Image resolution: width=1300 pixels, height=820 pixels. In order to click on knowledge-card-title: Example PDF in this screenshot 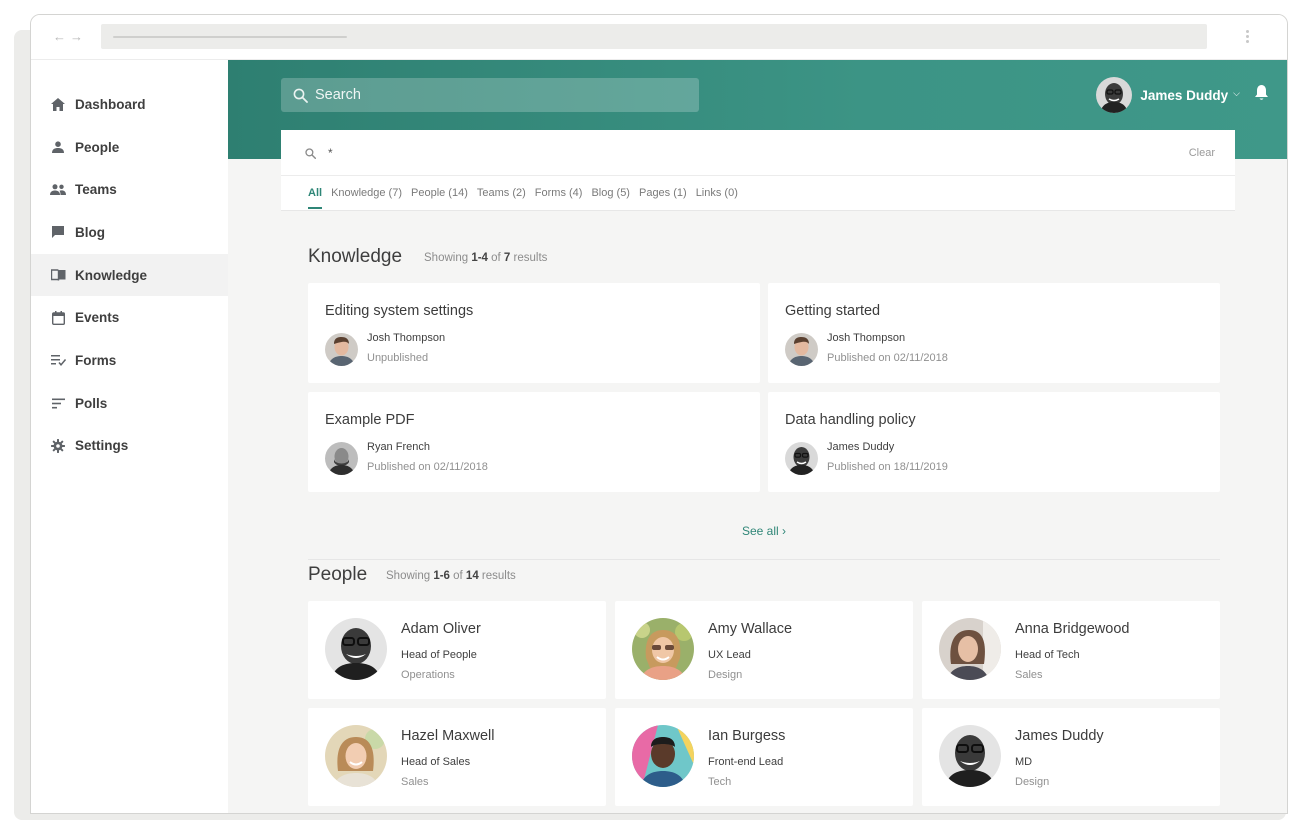, I will do `click(369, 420)`.